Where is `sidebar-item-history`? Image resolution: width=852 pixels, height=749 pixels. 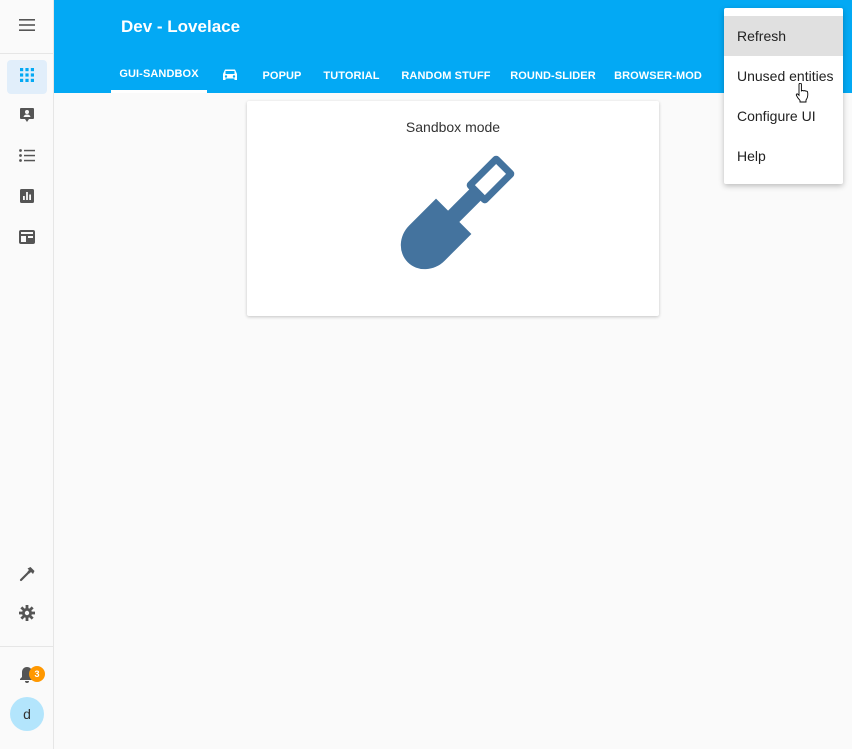
sidebar-item-history is located at coordinates (27, 198).